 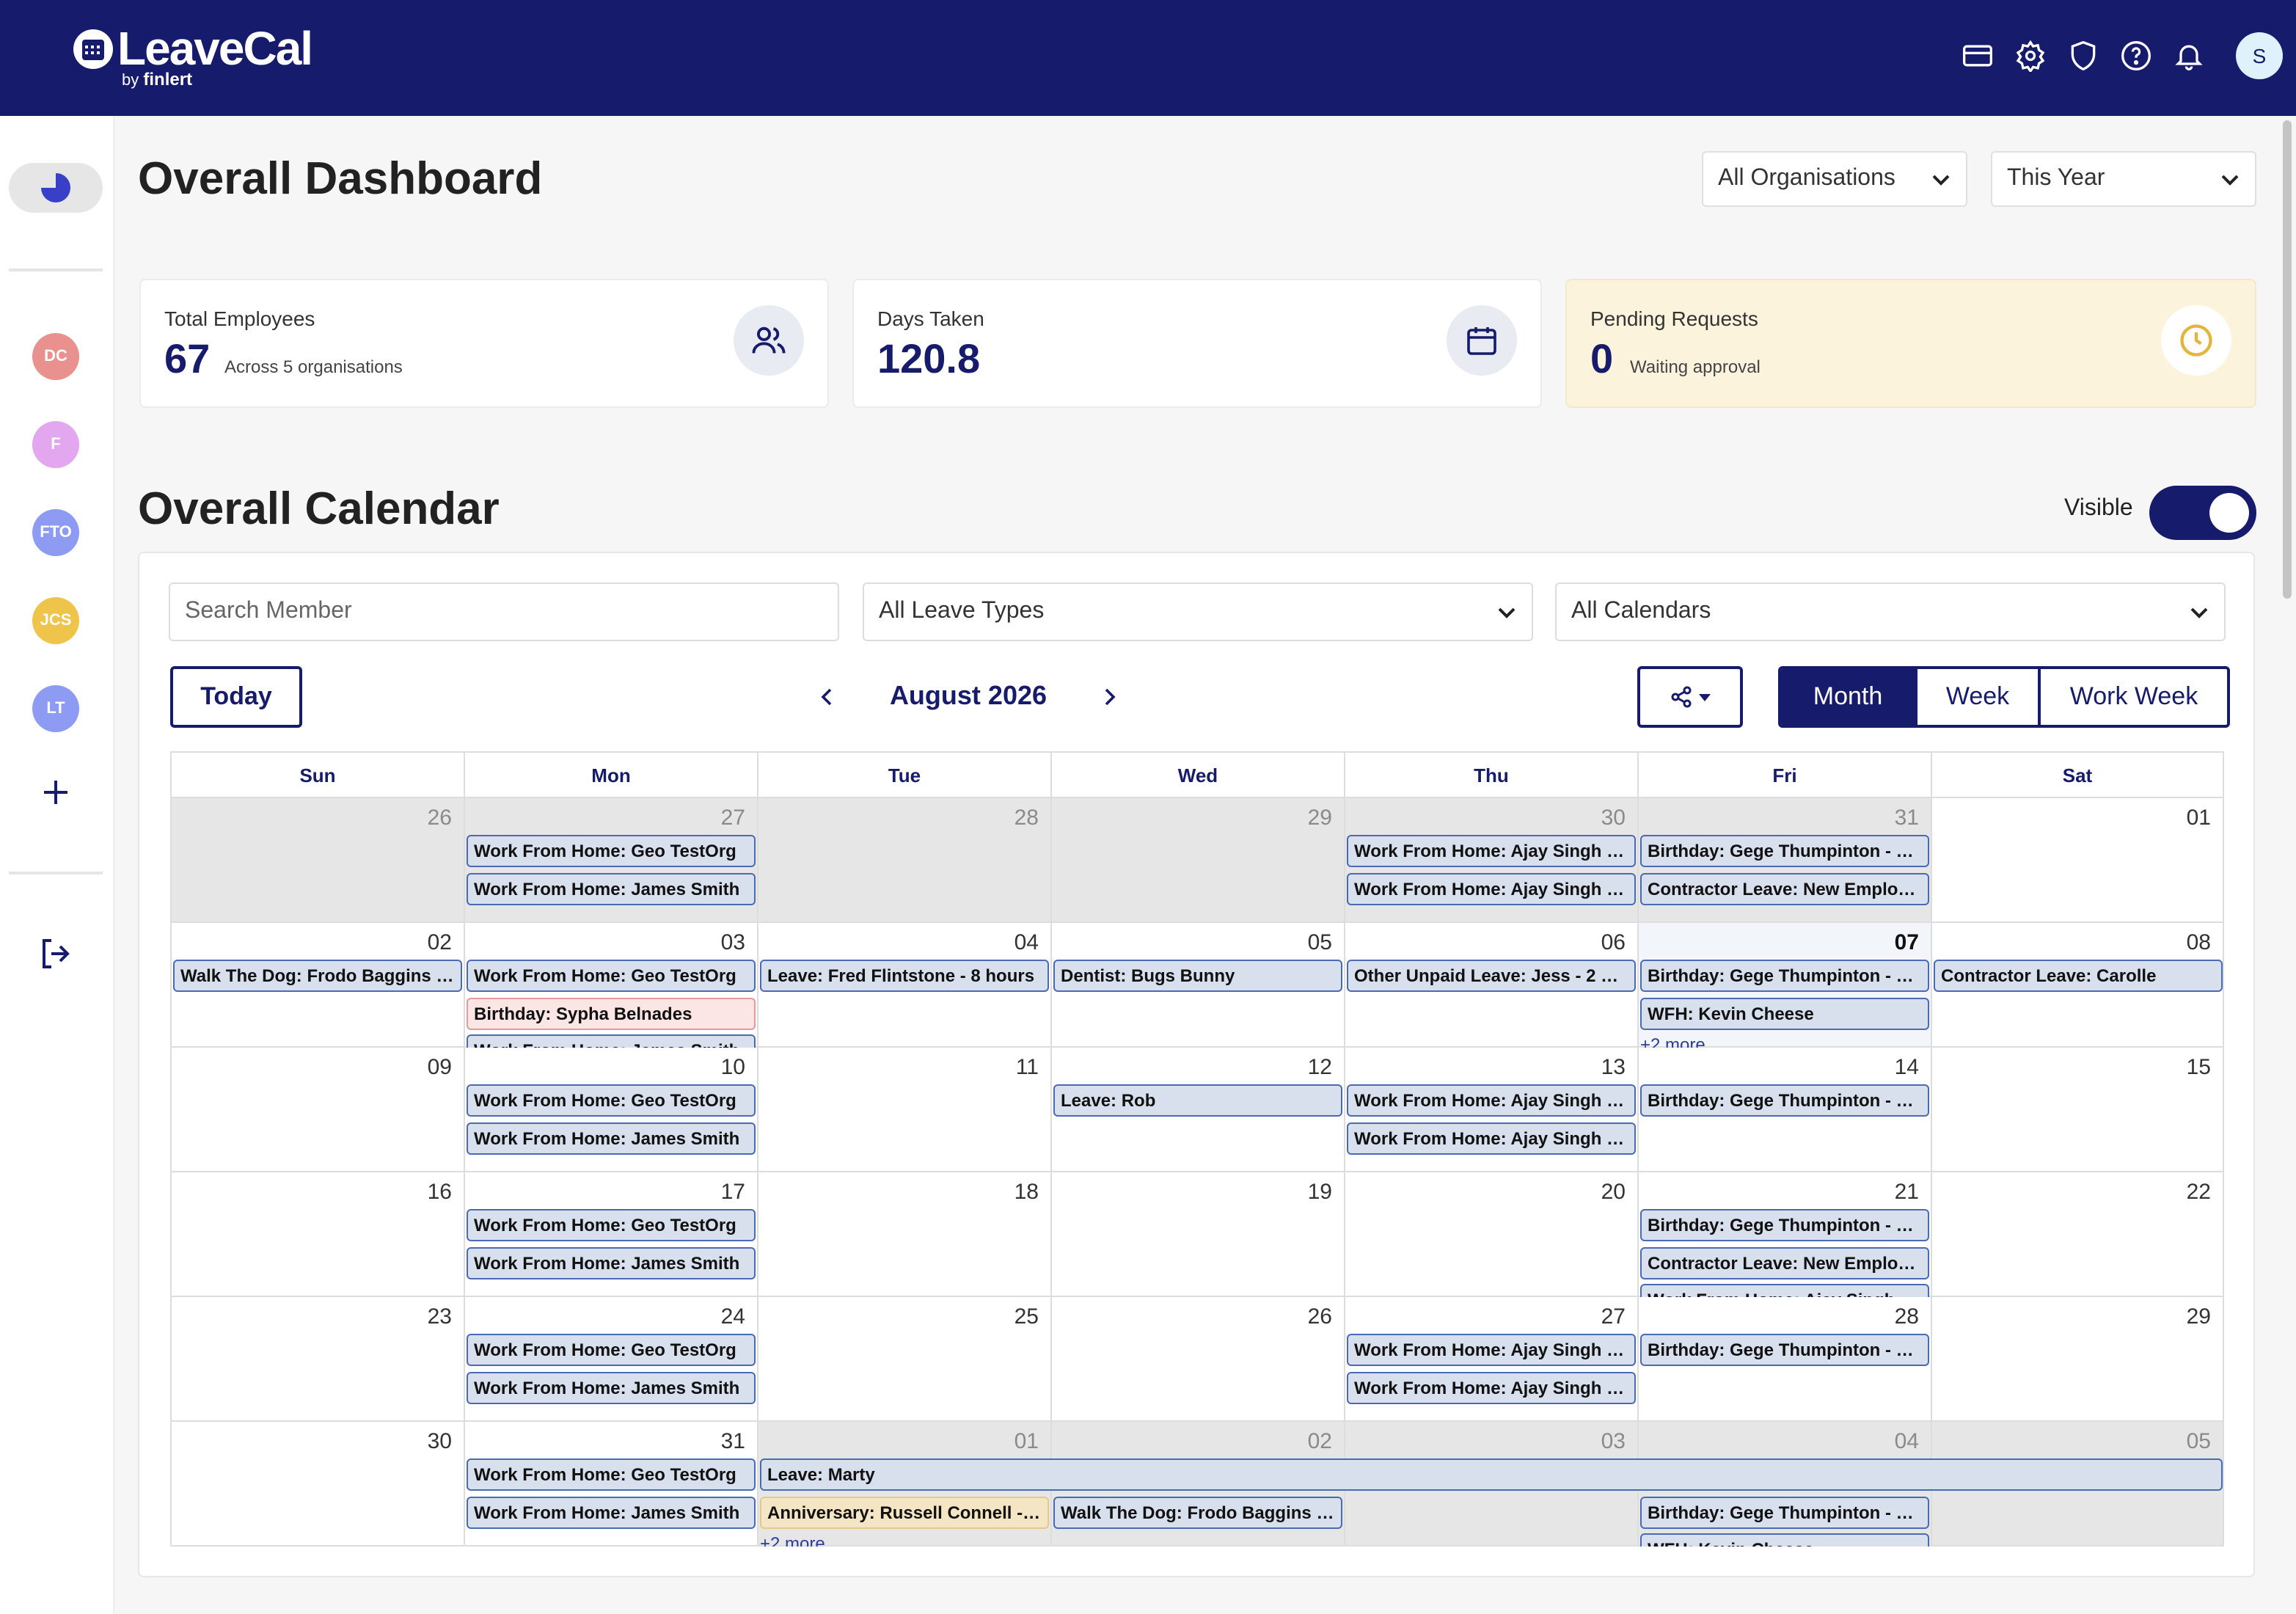 I want to click on day-number: 25, so click(x=1026, y=1316).